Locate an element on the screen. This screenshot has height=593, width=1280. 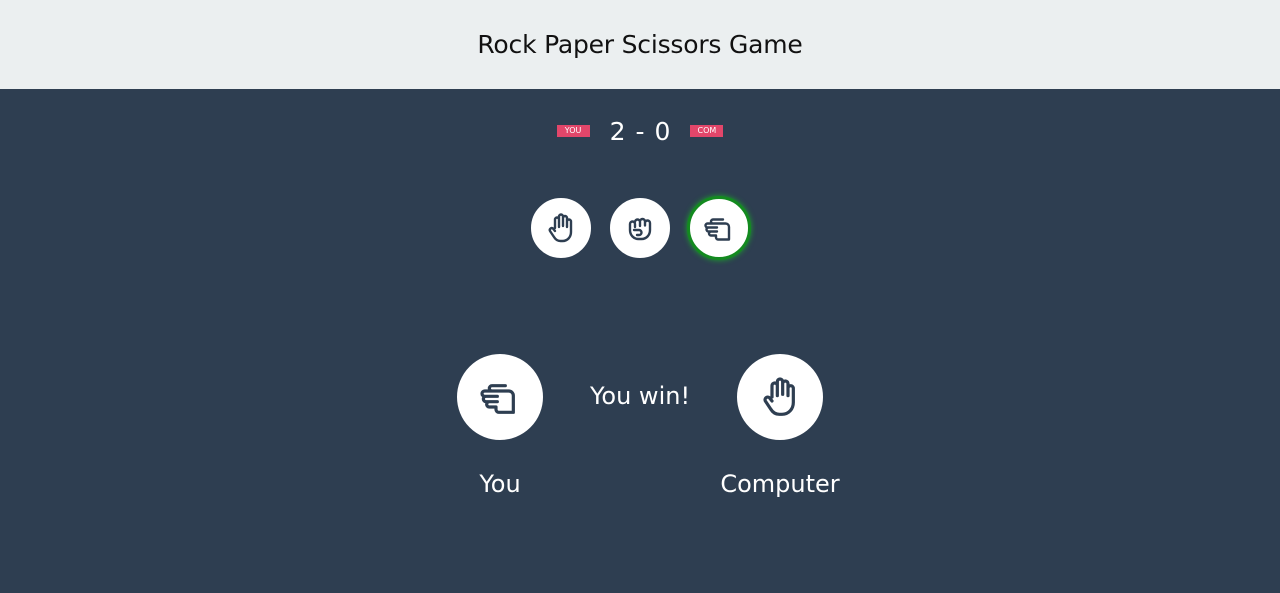
computer-result: Computer is located at coordinates (780, 425).